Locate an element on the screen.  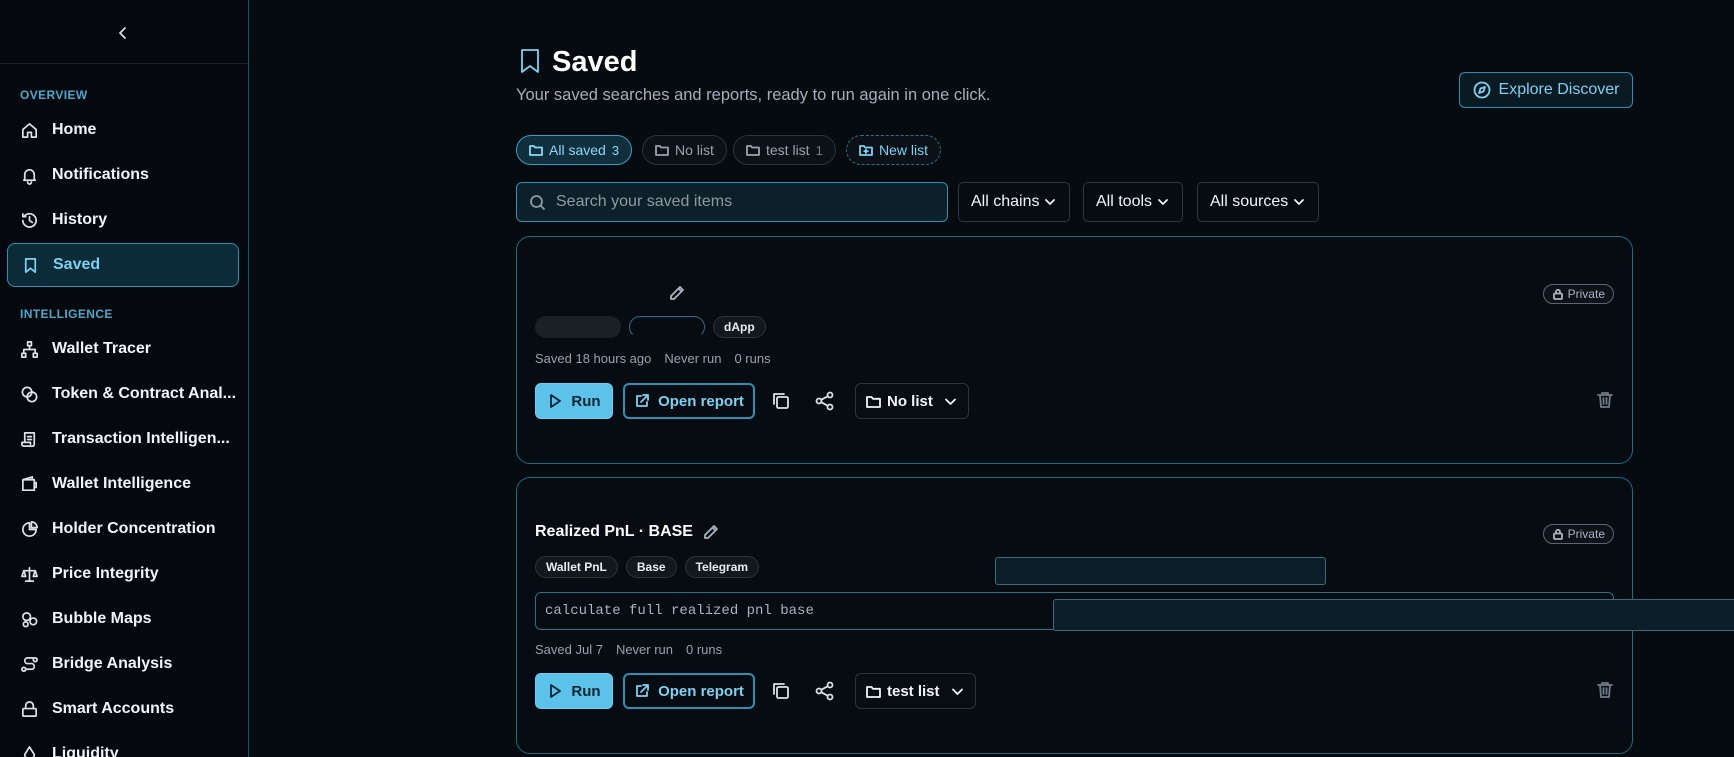
sidebar-item-price-integrity: Price Integrity is located at coordinates (123, 574).